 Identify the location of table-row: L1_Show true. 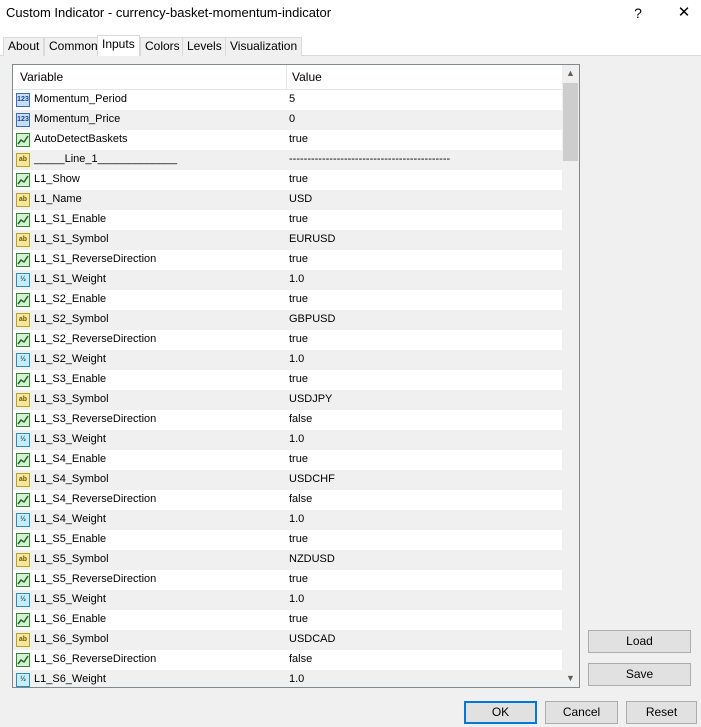
(287, 180).